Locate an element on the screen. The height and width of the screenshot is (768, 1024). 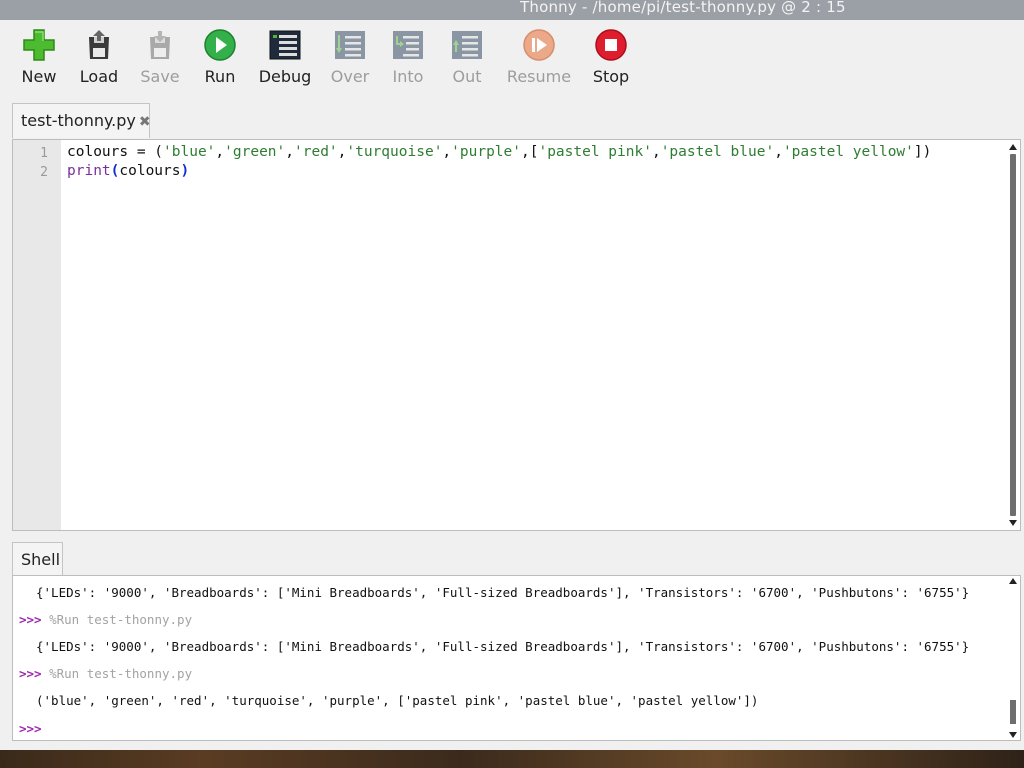
new-file-icon is located at coordinates (39, 45).